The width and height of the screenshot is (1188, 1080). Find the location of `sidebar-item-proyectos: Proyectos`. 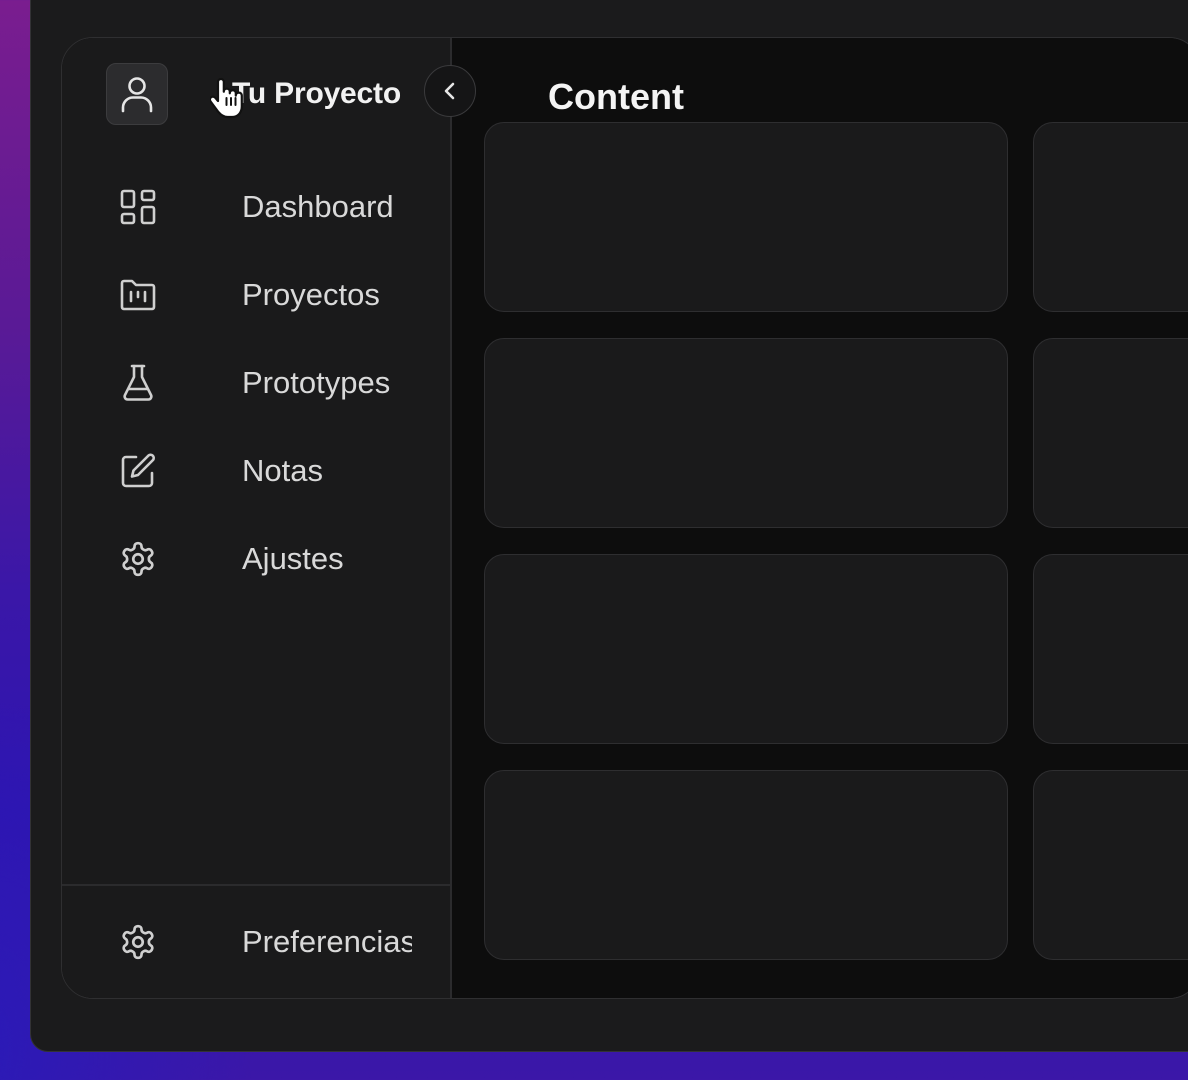

sidebar-item-proyectos: Proyectos is located at coordinates (256, 295).